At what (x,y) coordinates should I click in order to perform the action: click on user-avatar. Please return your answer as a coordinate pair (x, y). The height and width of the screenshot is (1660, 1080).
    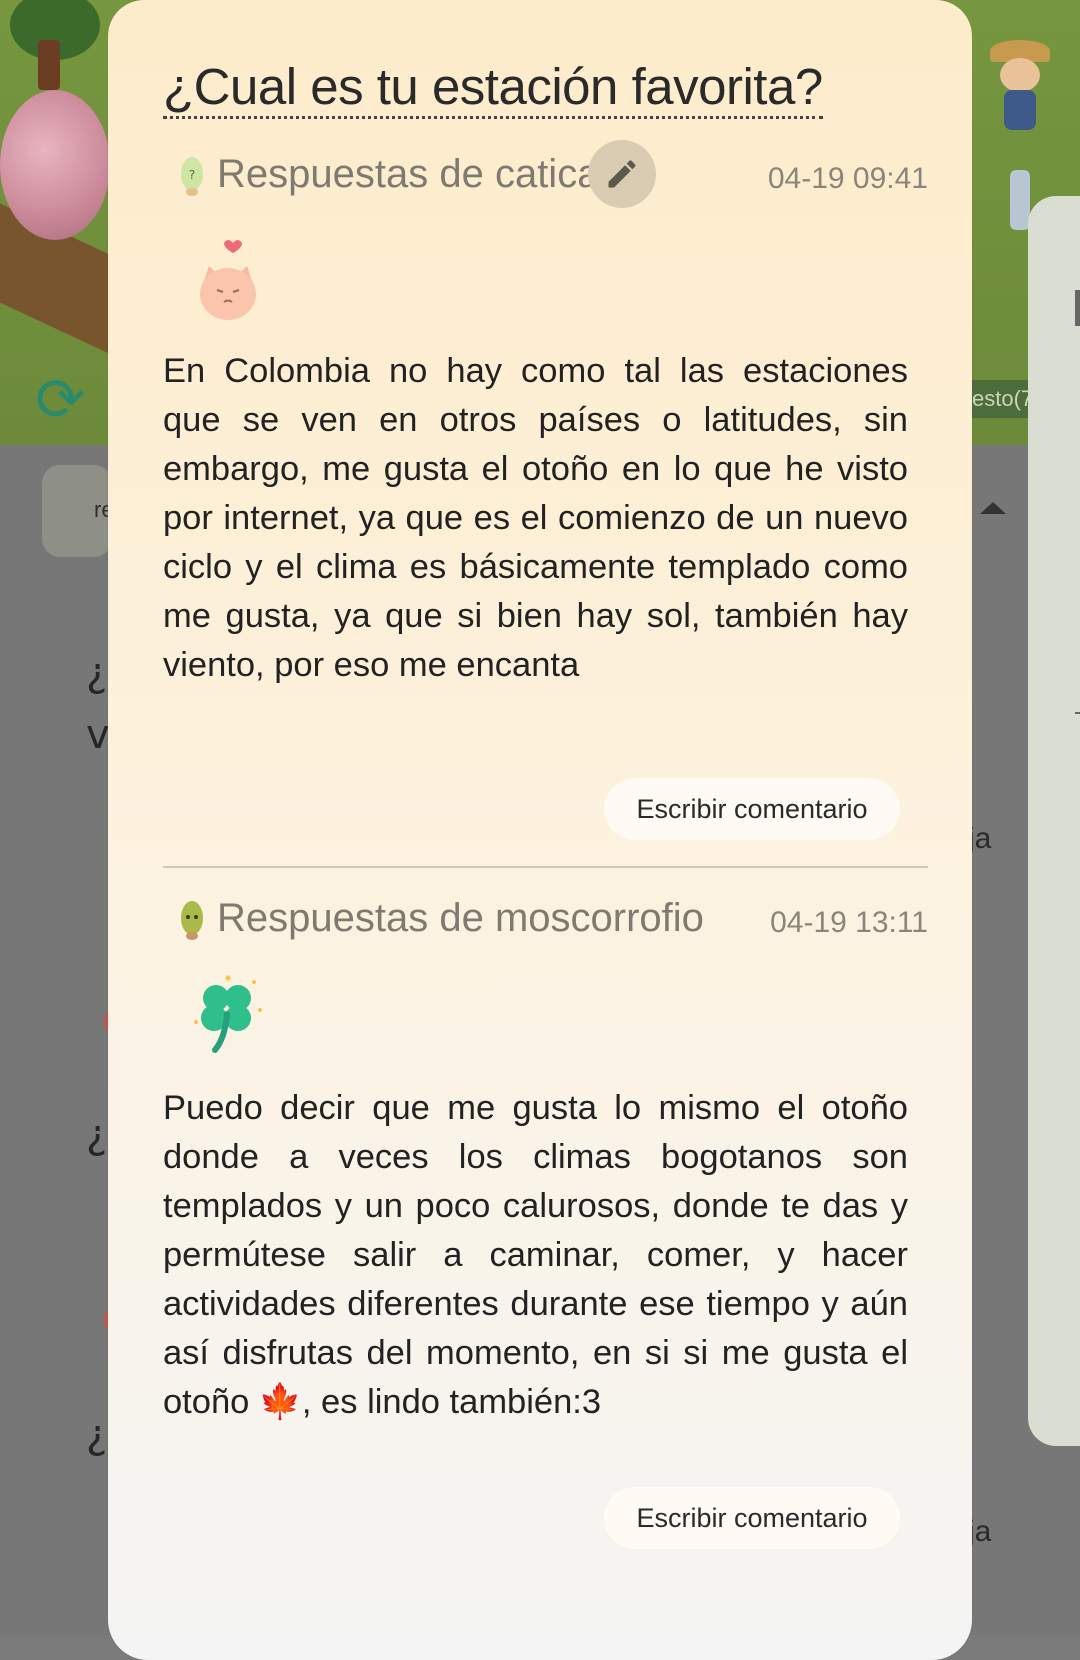
    Looking at the image, I should click on (192, 920).